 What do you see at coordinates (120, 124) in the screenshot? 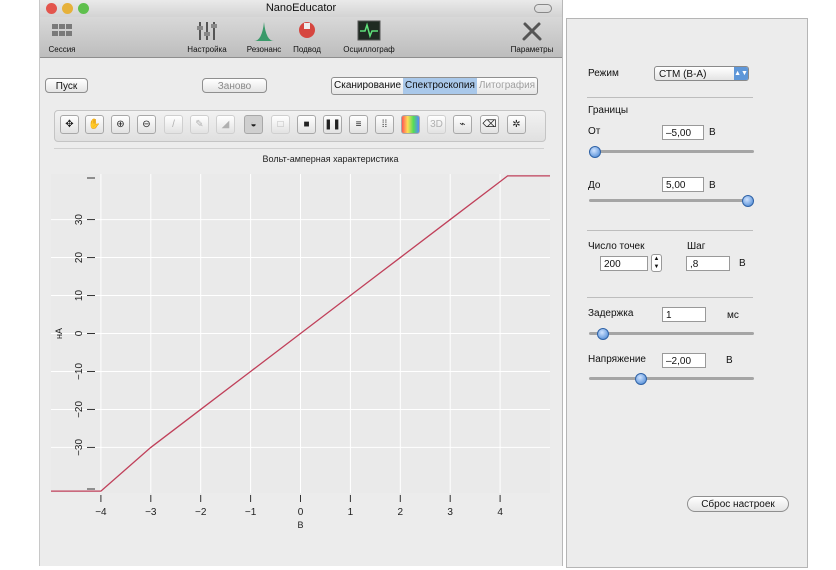
I see `zoom-in-icon: ⊕` at bounding box center [120, 124].